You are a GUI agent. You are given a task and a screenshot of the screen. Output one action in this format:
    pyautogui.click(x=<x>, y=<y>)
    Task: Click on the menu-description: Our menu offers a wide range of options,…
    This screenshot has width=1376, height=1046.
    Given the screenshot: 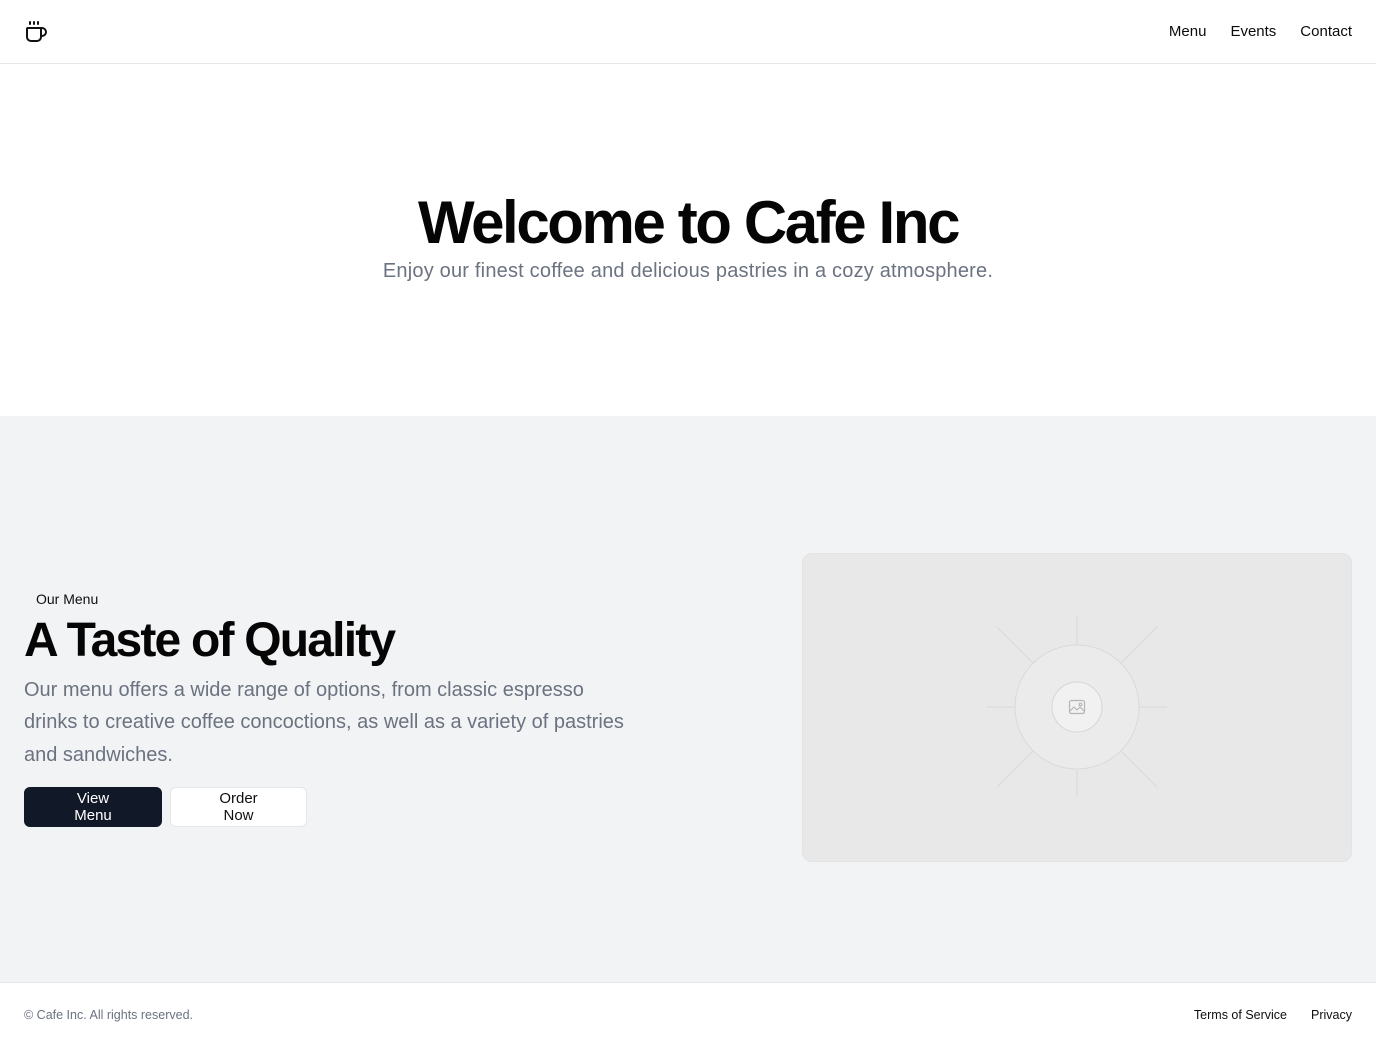 What is the action you would take?
    pyautogui.click(x=324, y=722)
    